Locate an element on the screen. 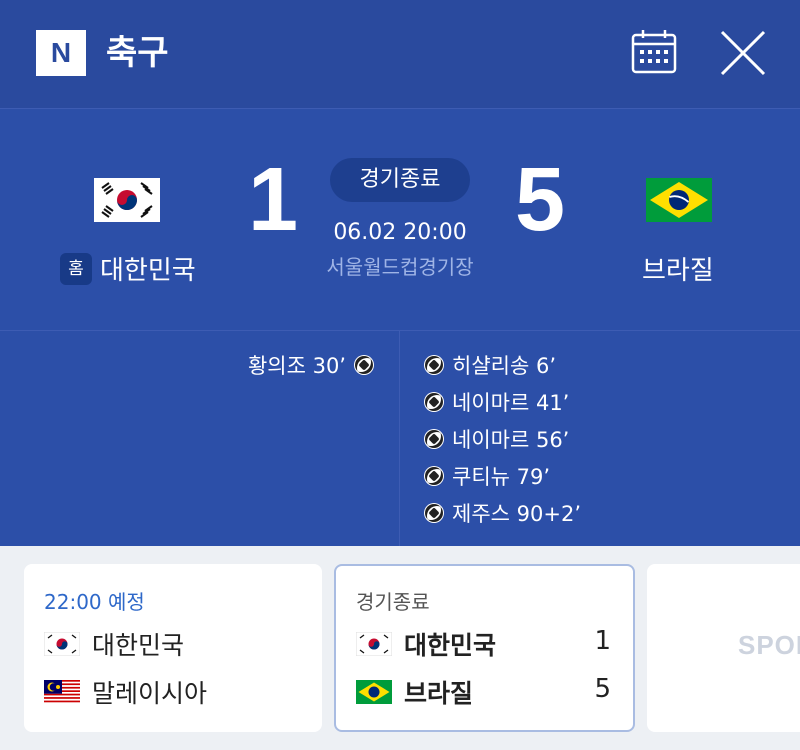  calendar-icon is located at coordinates (654, 52).